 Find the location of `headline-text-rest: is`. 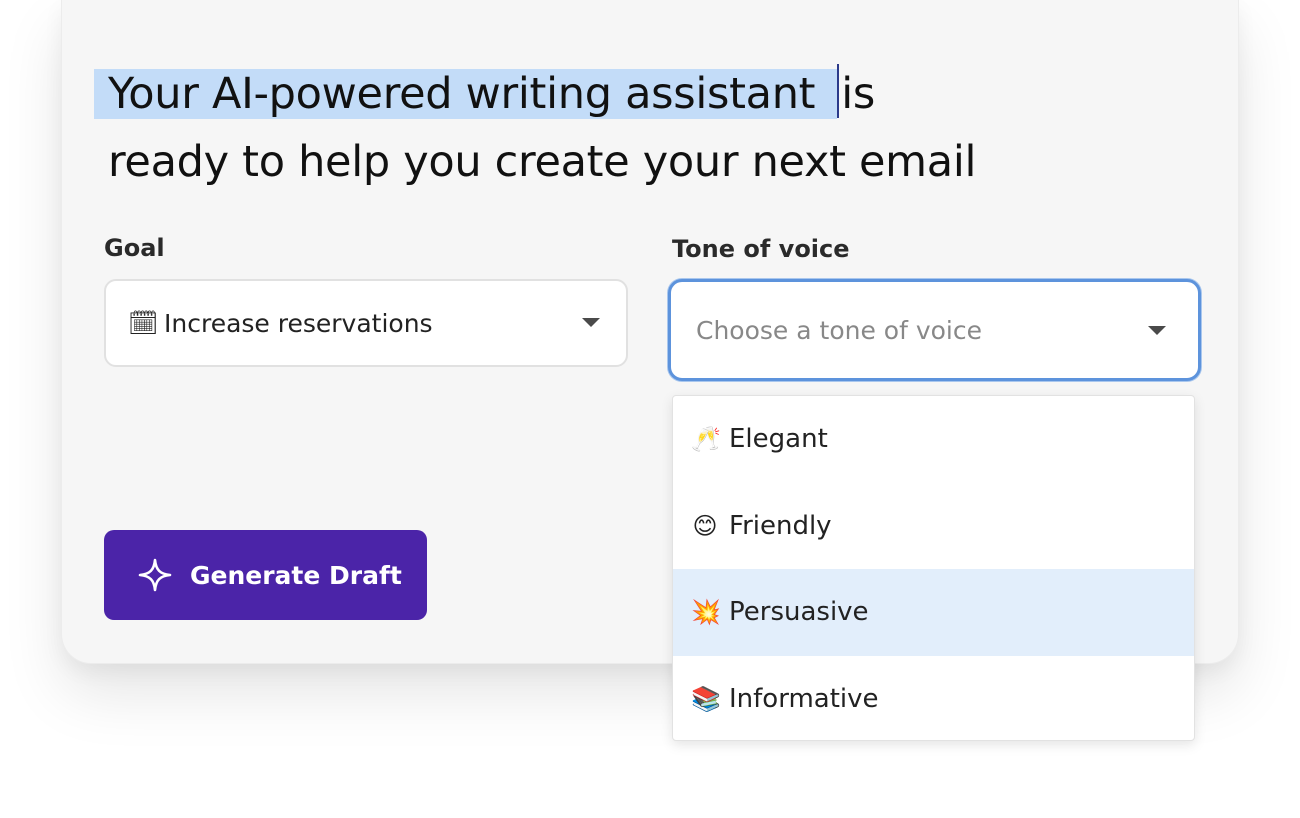

headline-text-rest: is is located at coordinates (858, 94).